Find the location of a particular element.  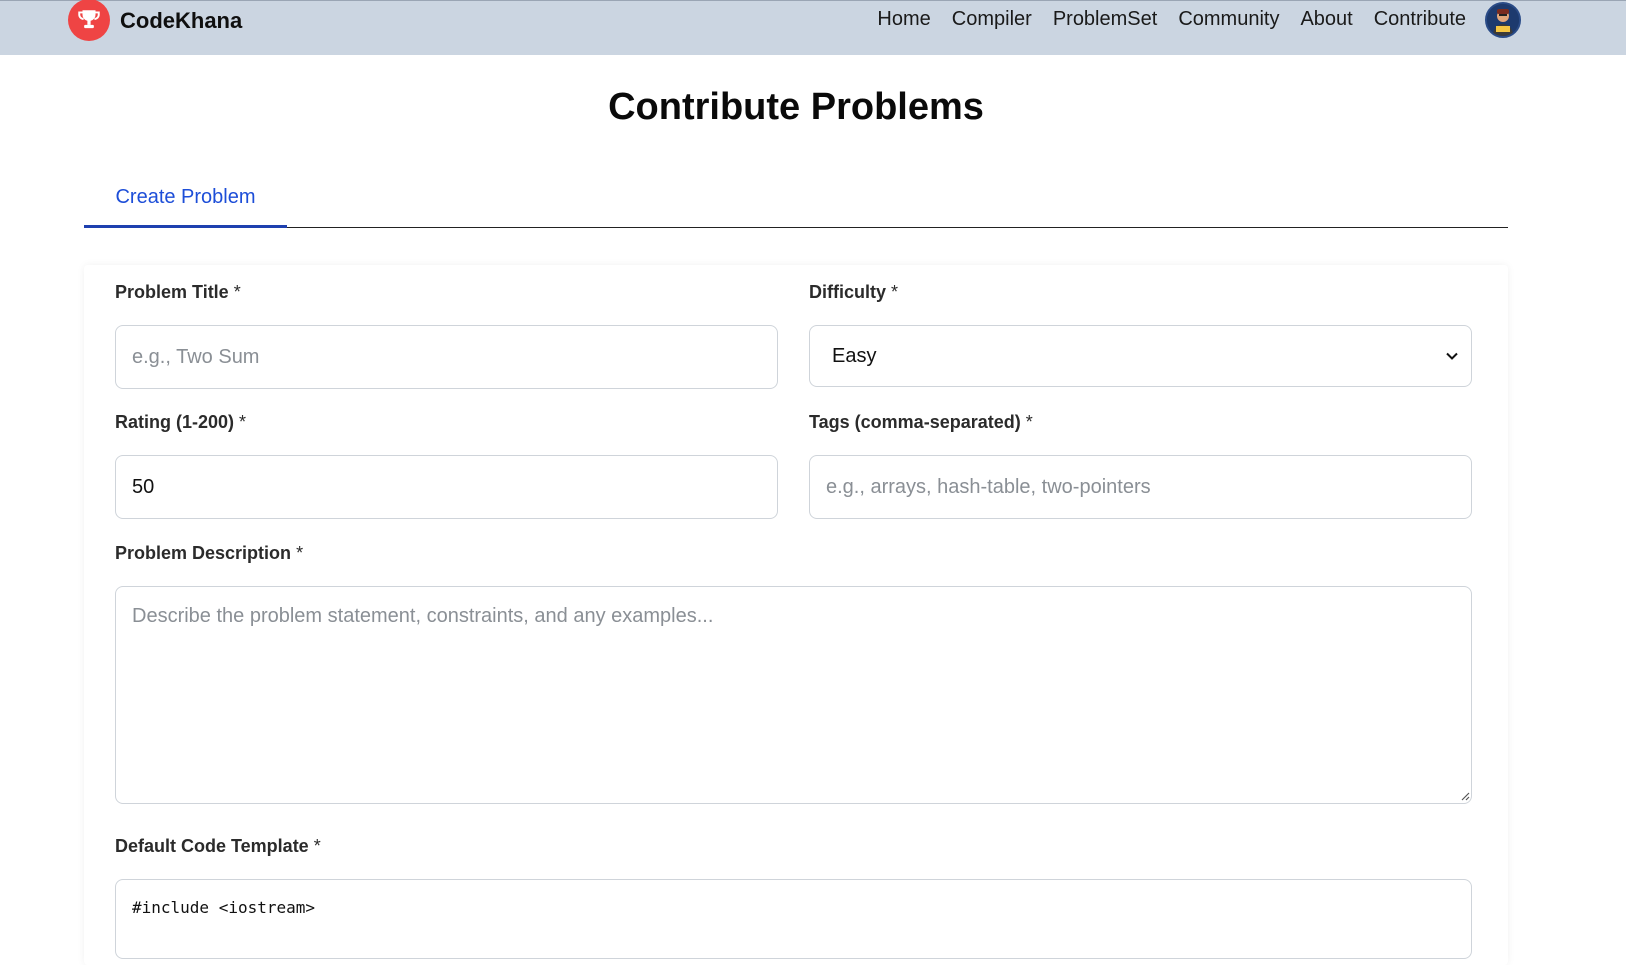

resize-grip-icon is located at coordinates (1464, 795).